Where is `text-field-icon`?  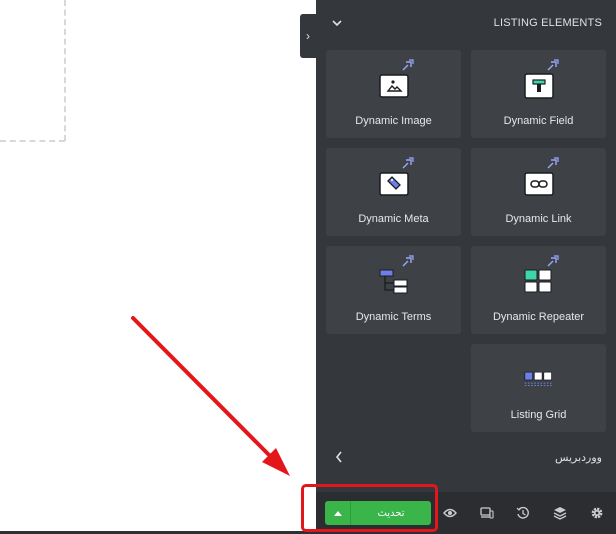 text-field-icon is located at coordinates (538, 86).